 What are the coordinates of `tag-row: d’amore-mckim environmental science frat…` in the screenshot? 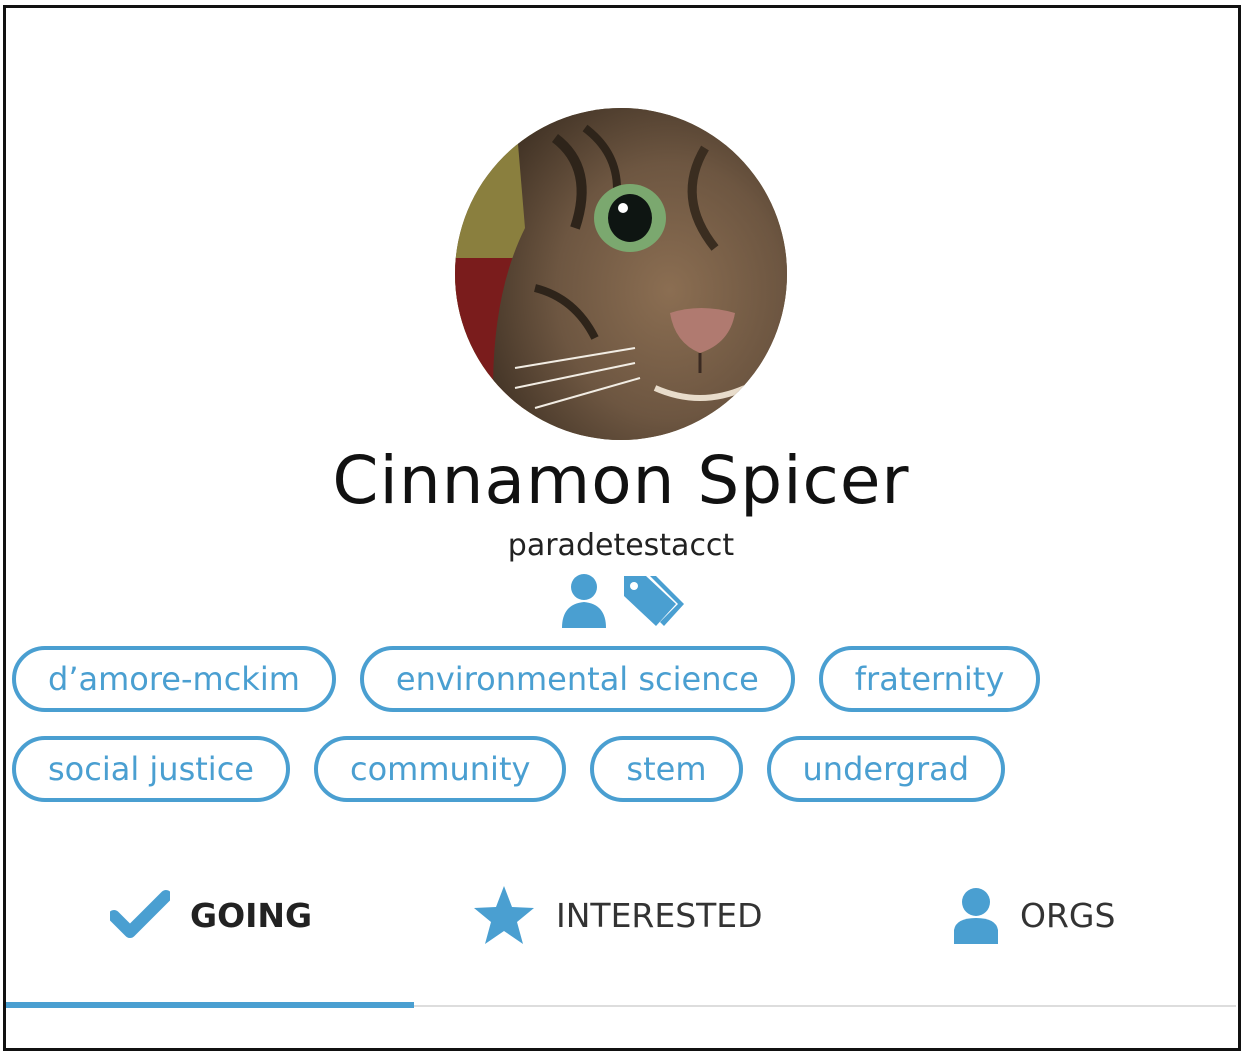 It's located at (622, 679).